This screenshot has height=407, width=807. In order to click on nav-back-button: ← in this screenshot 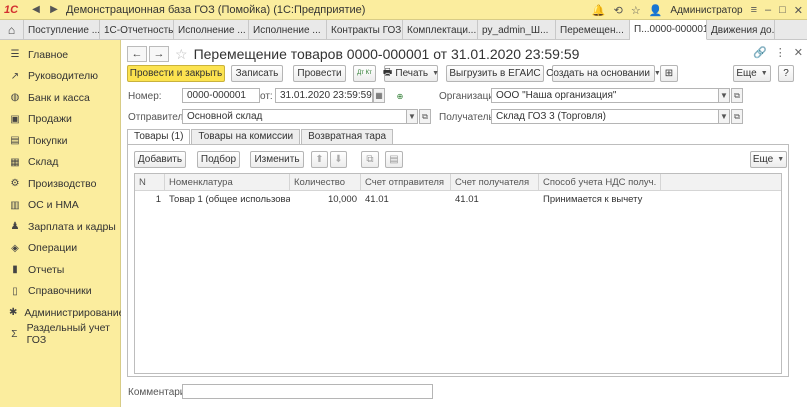, I will do `click(137, 54)`.